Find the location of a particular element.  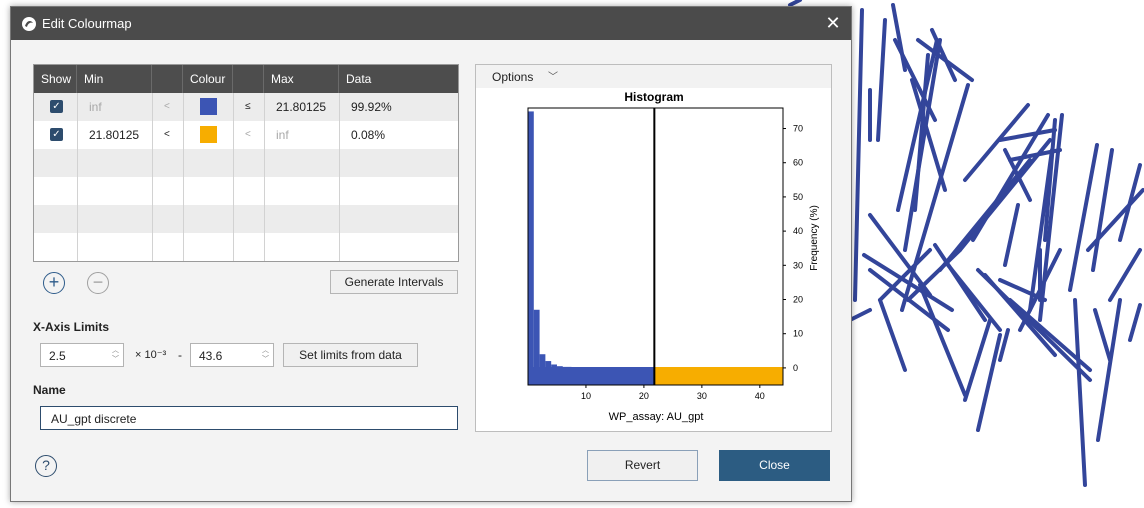

table-row: ✓ inf < ≤ 21.80125 99.92% is located at coordinates (246, 107).